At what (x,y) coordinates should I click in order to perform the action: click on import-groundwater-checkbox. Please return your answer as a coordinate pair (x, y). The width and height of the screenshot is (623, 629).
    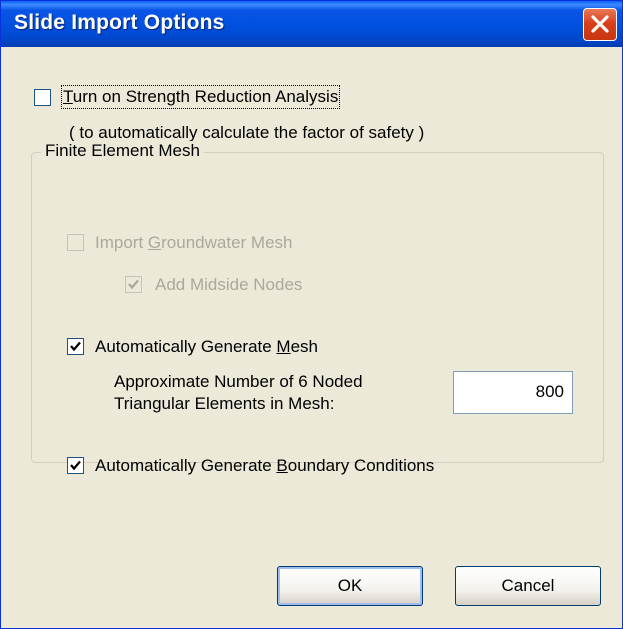
    Looking at the image, I should click on (75, 242).